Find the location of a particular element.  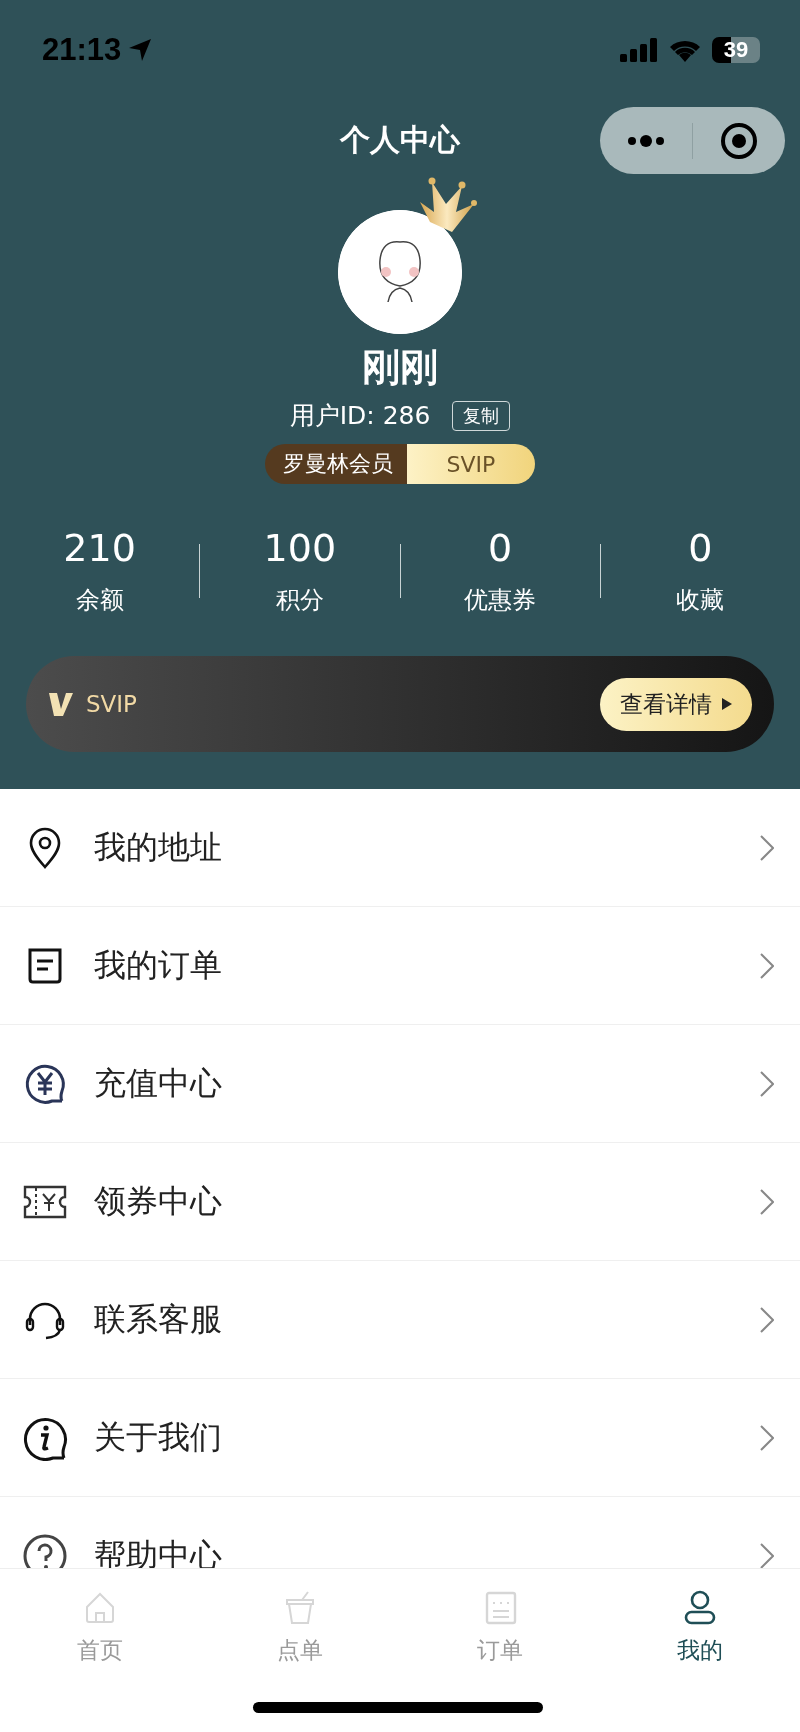

stat-value: 100 is located at coordinates (300, 548).